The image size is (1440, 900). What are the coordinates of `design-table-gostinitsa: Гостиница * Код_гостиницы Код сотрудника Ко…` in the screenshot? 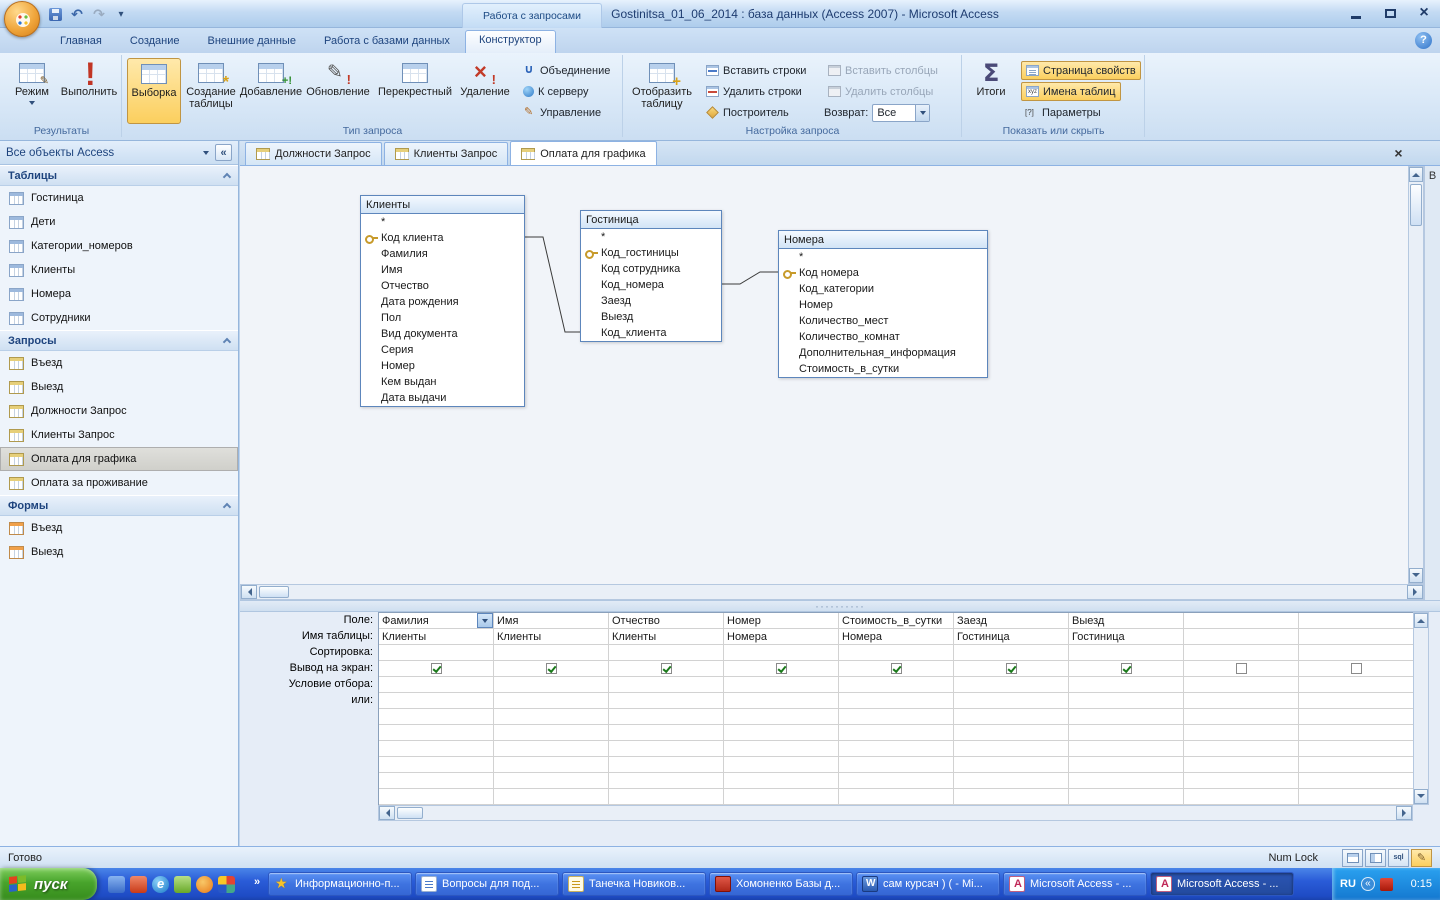 It's located at (651, 276).